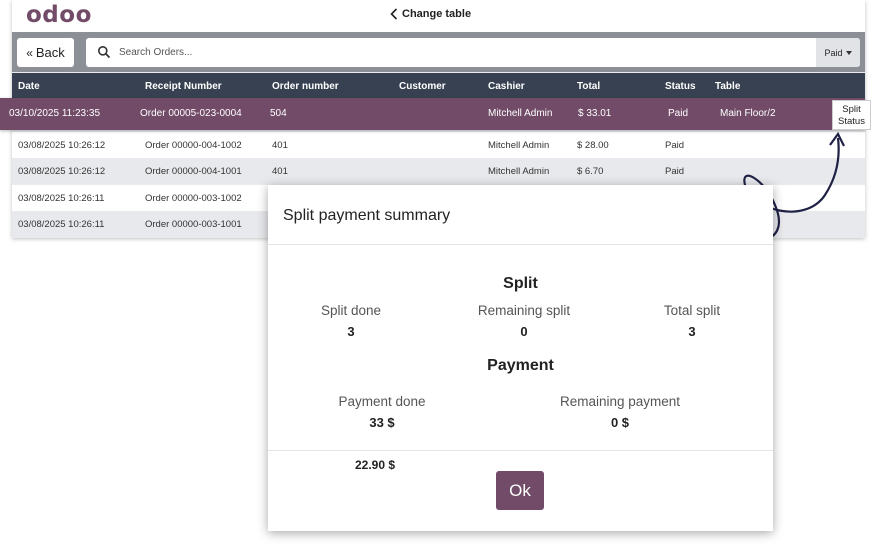 The width and height of the screenshot is (875, 544). I want to click on total-split-label: Total split, so click(692, 310).